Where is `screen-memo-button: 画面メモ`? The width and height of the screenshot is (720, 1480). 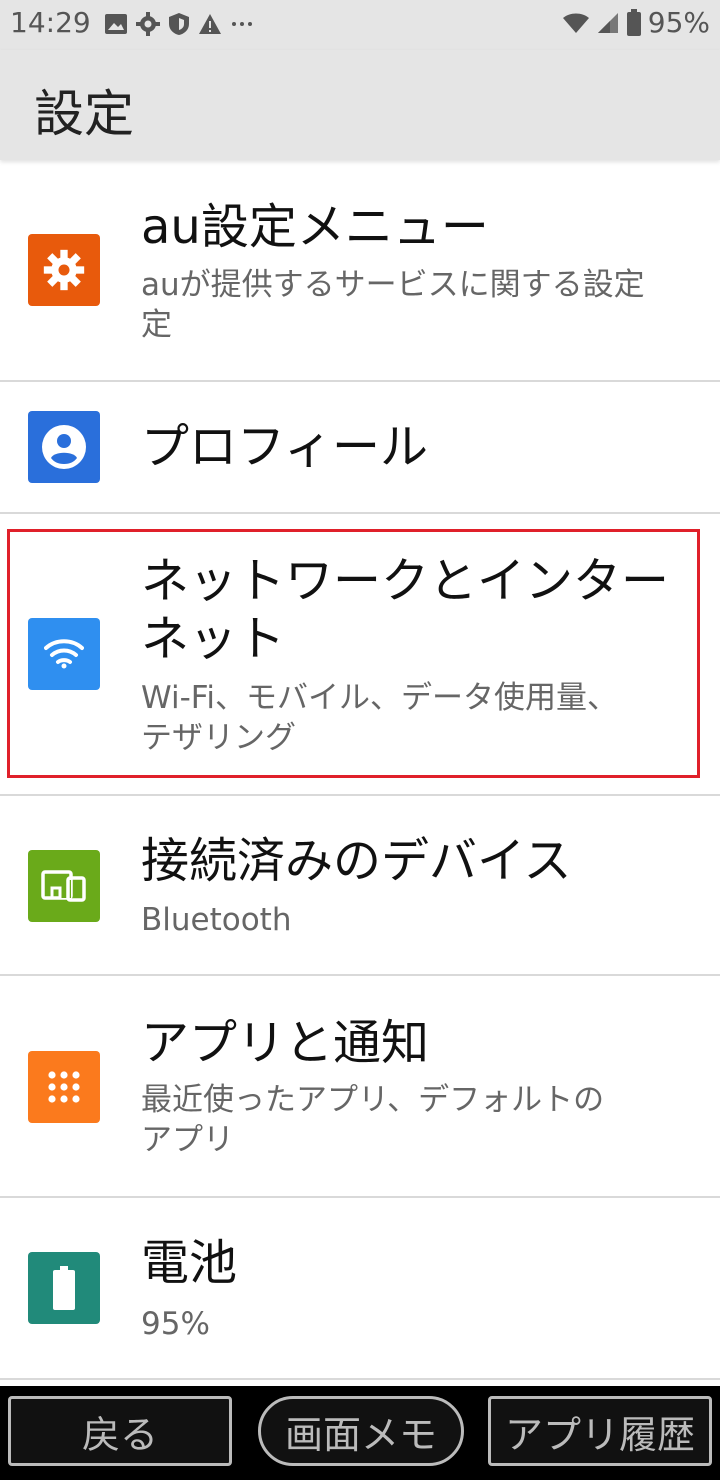 screen-memo-button: 画面メモ is located at coordinates (361, 1431).